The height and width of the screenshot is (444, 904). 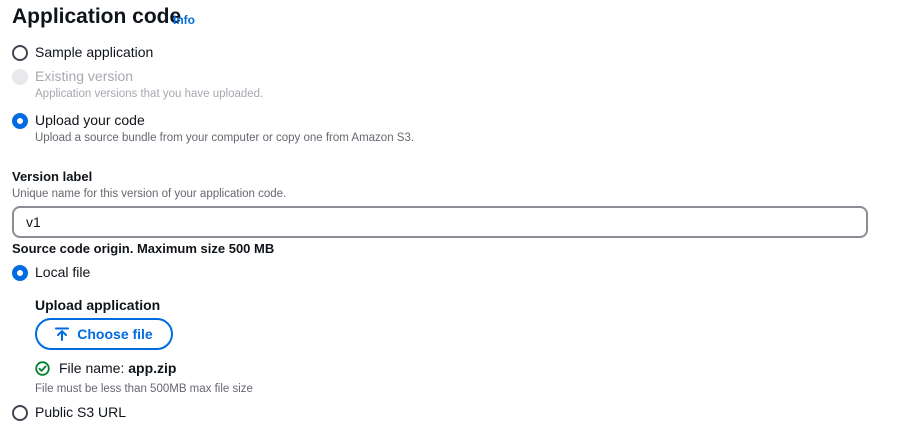 I want to click on version-label-heading: Version label, so click(x=52, y=176).